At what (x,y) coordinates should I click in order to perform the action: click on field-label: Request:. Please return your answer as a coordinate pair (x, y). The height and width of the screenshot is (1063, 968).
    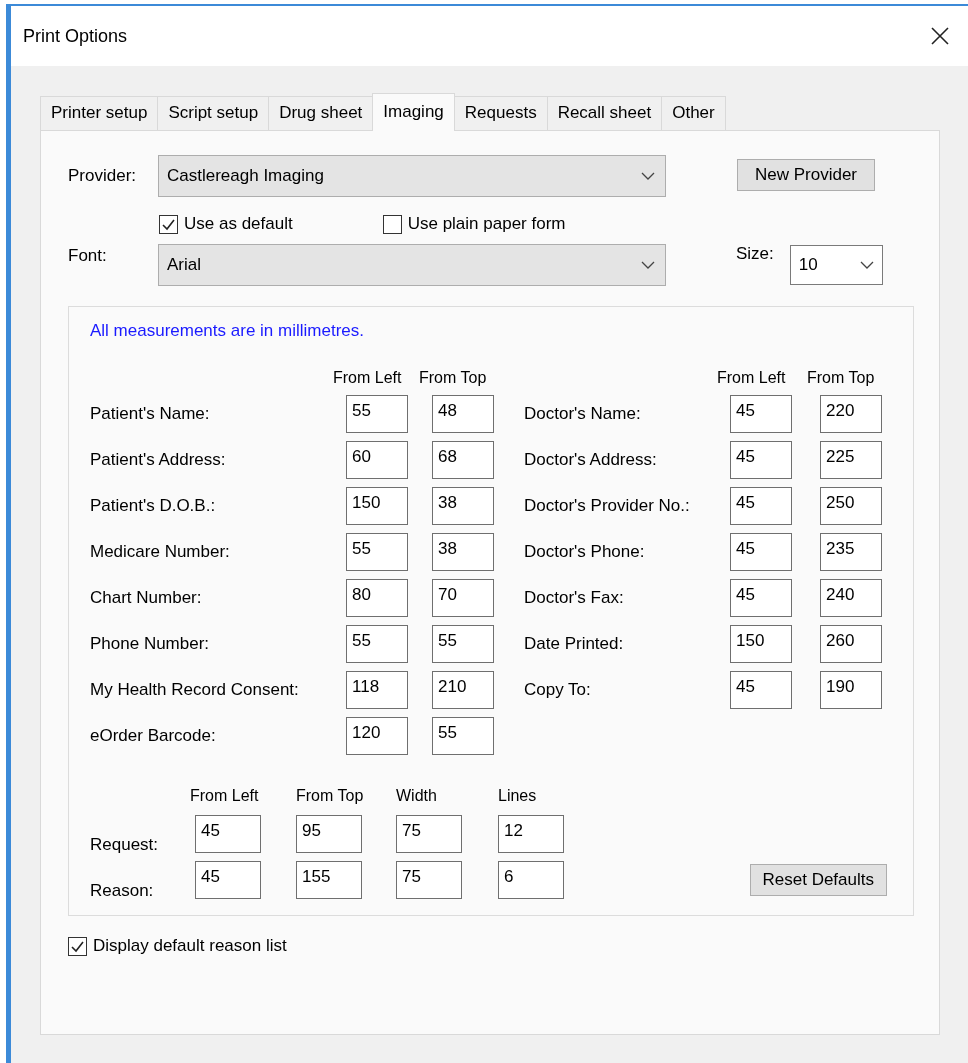
    Looking at the image, I should click on (125, 845).